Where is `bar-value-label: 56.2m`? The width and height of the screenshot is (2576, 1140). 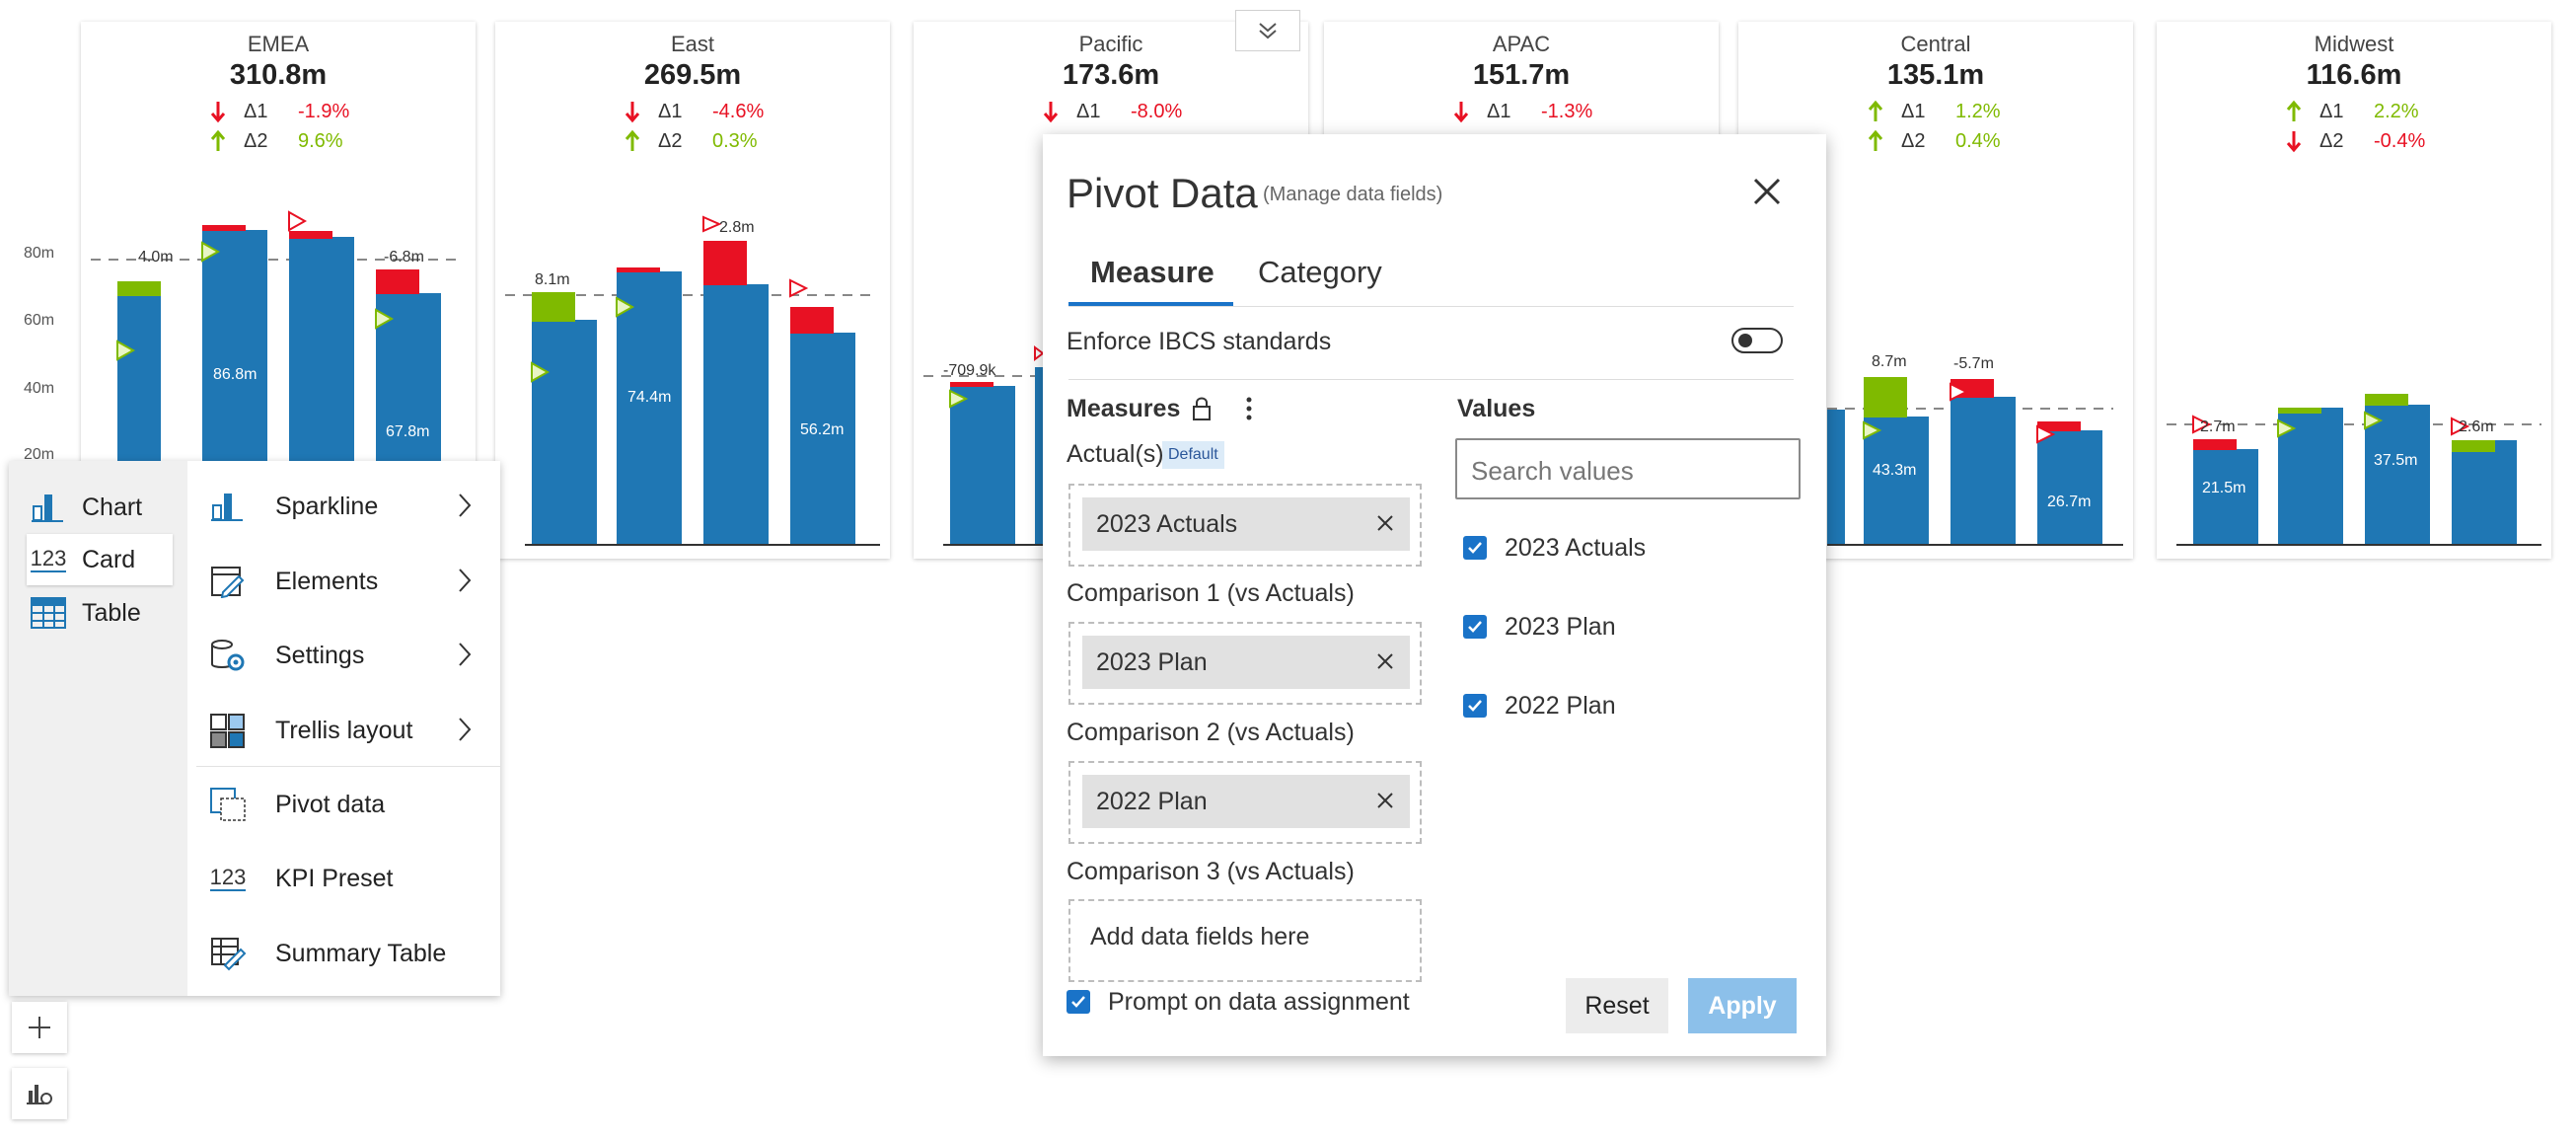
bar-value-label: 56.2m is located at coordinates (822, 429).